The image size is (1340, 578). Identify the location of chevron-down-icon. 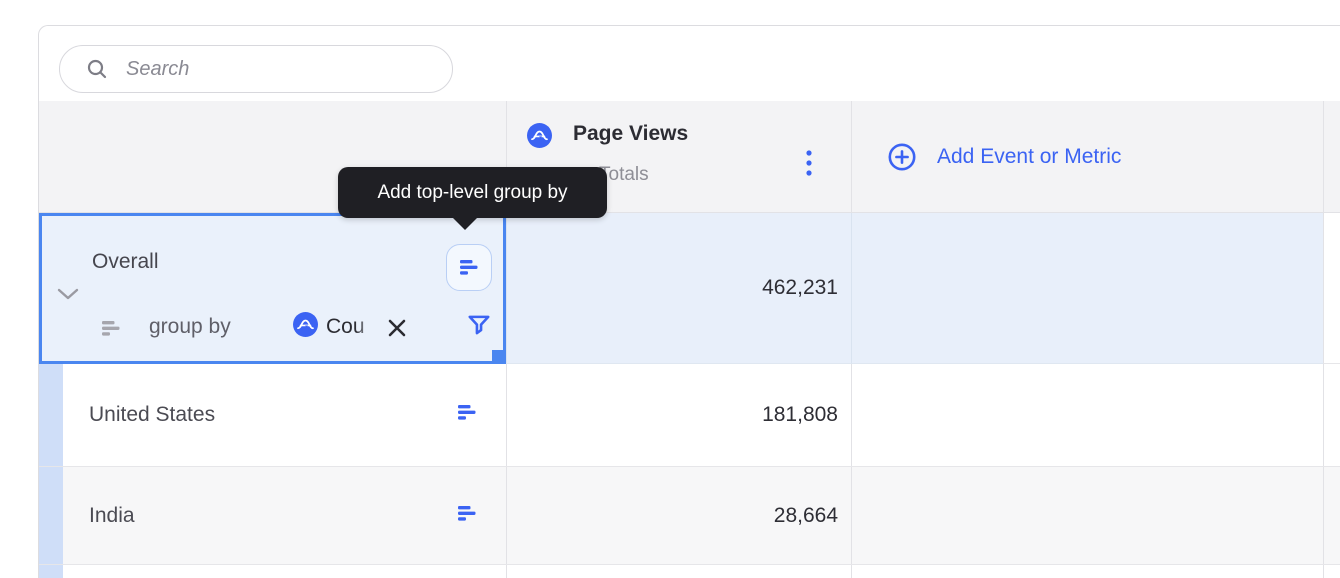
(68, 297).